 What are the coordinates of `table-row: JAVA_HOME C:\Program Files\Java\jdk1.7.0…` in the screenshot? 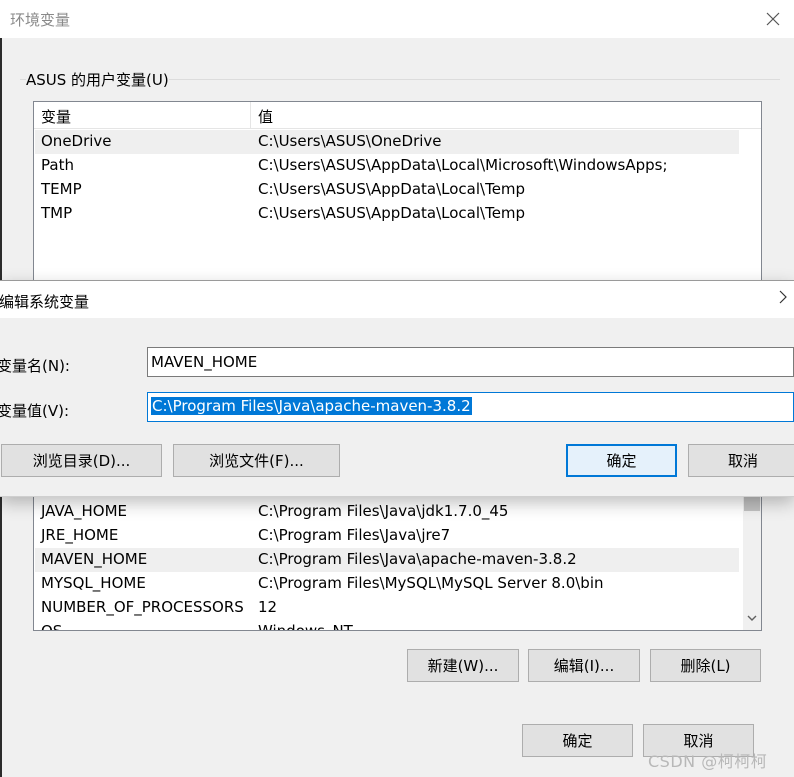 It's located at (387, 512).